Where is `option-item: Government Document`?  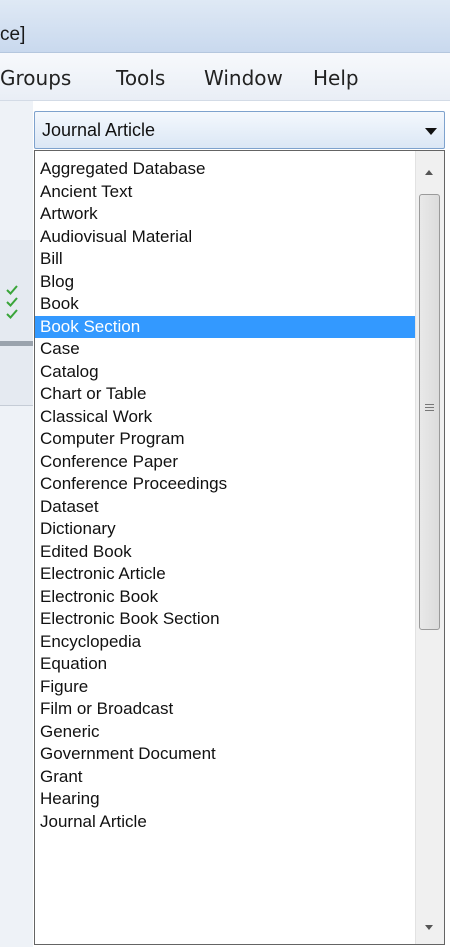
option-item: Government Document is located at coordinates (225, 754).